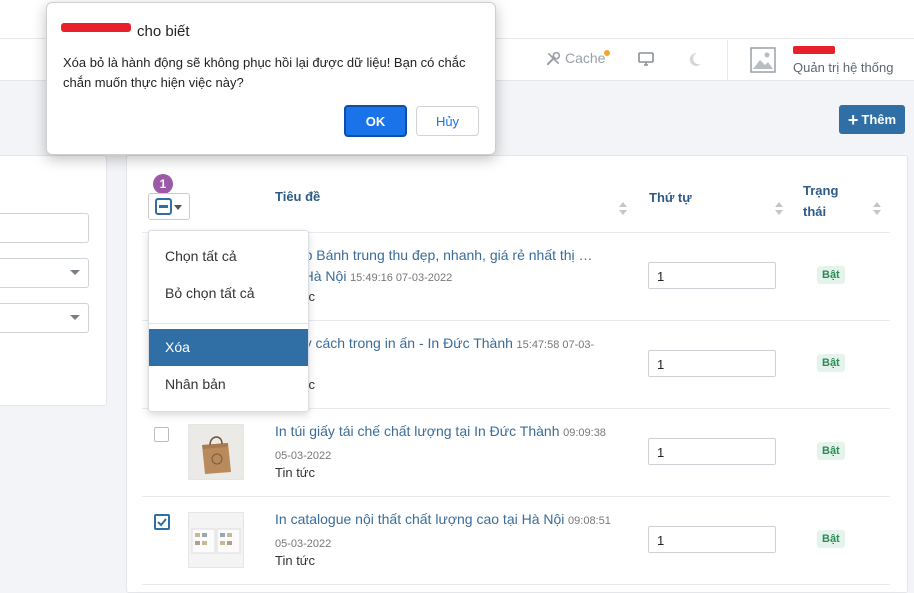  What do you see at coordinates (843, 67) in the screenshot?
I see `user-role: Quản trị hệ thống` at bounding box center [843, 67].